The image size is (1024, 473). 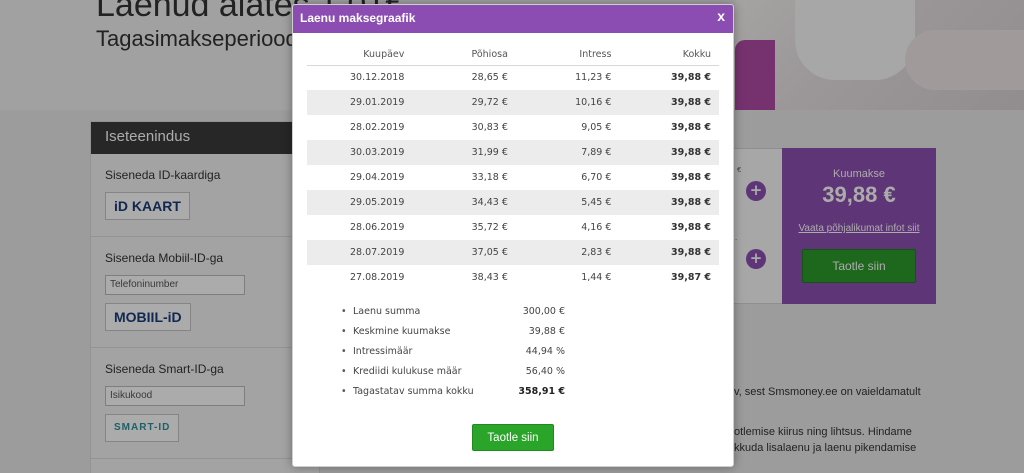 I want to click on summary-label: Keskmine kuumakse, so click(x=402, y=331).